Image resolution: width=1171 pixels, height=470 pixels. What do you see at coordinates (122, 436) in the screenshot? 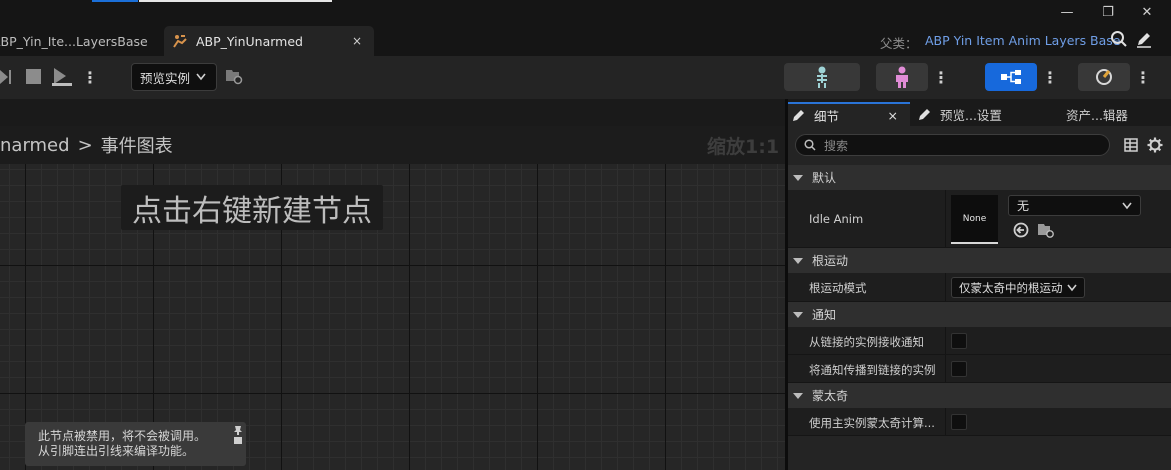
I see `notice-line: 此节点被禁用，将不会被调用。` at bounding box center [122, 436].